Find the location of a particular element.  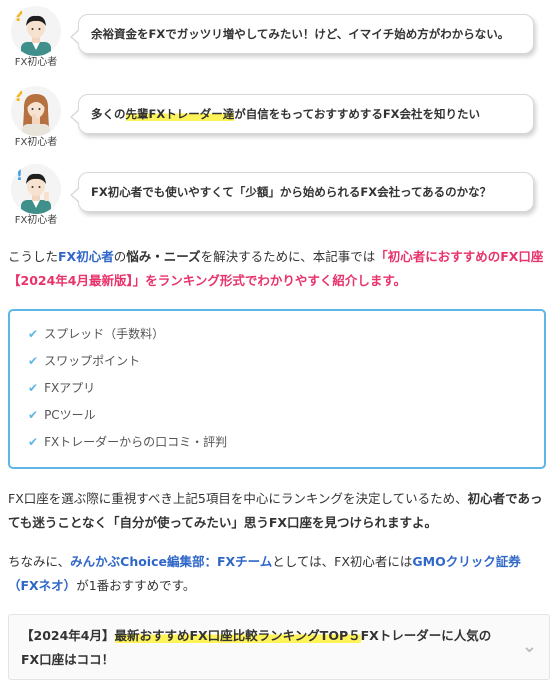

bubble-text: 多くの is located at coordinates (108, 114).